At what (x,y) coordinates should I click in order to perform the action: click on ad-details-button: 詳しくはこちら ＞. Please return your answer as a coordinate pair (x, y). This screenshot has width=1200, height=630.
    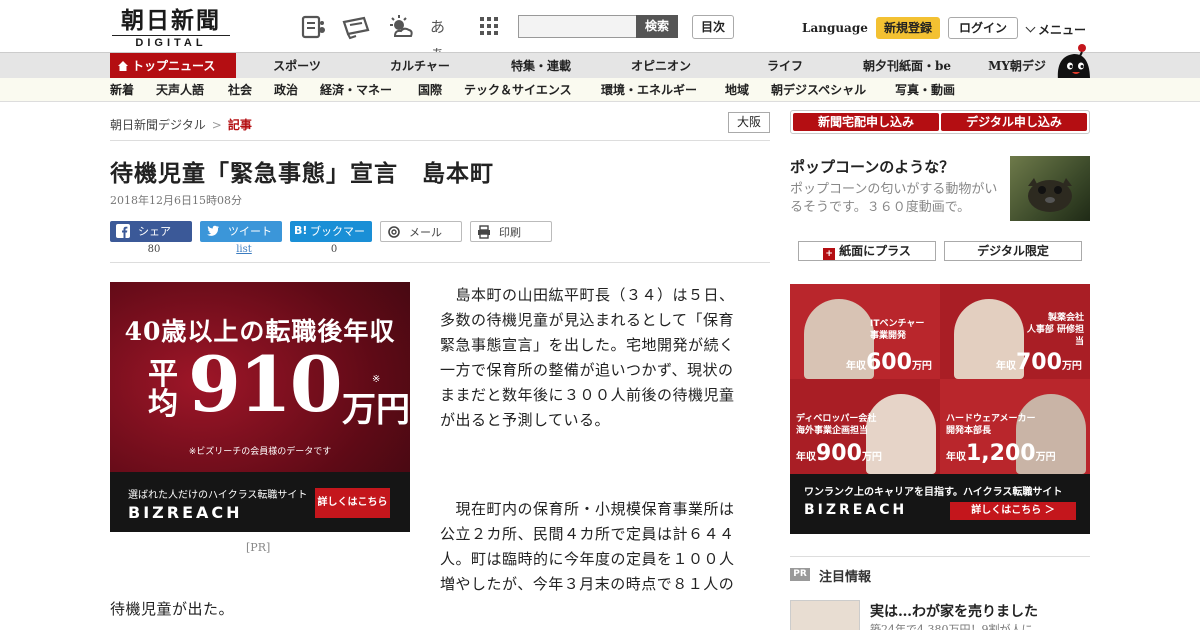
    Looking at the image, I should click on (1013, 511).